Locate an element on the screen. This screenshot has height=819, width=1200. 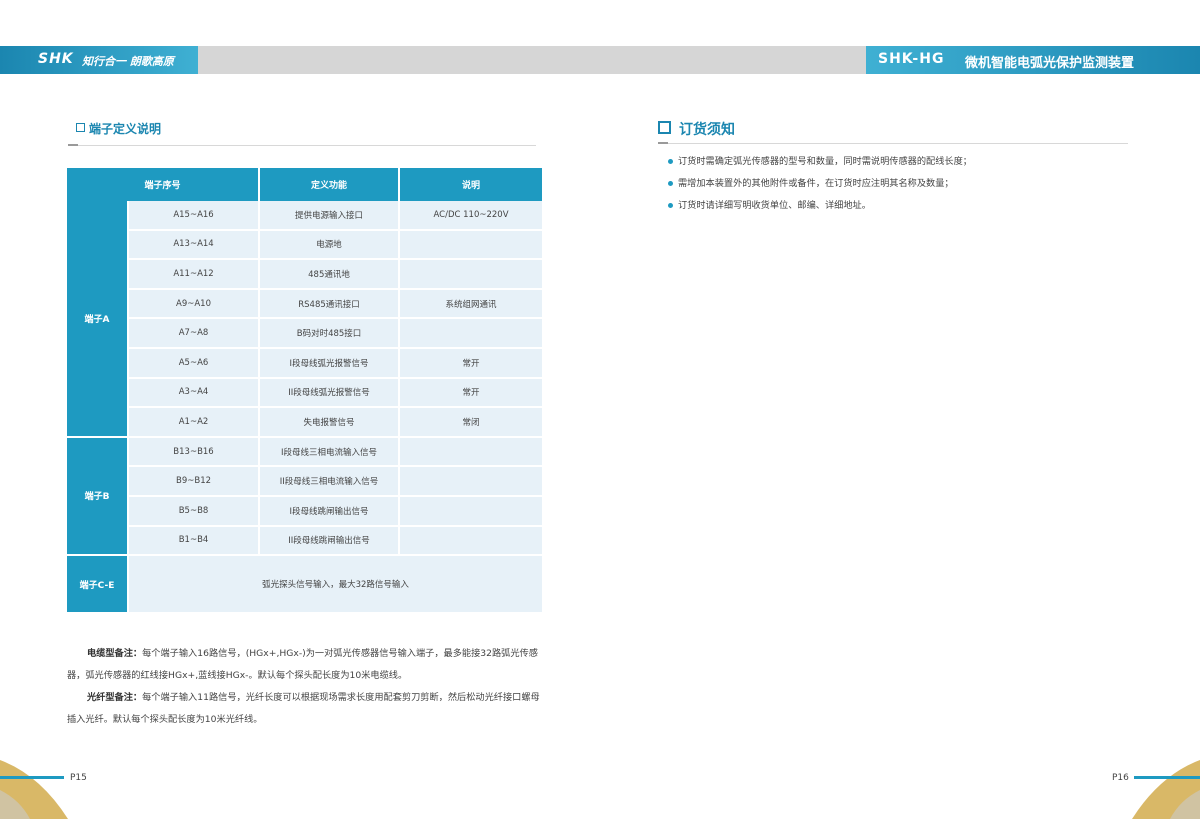
terminal-seq: A9~A10 is located at coordinates (195, 304).